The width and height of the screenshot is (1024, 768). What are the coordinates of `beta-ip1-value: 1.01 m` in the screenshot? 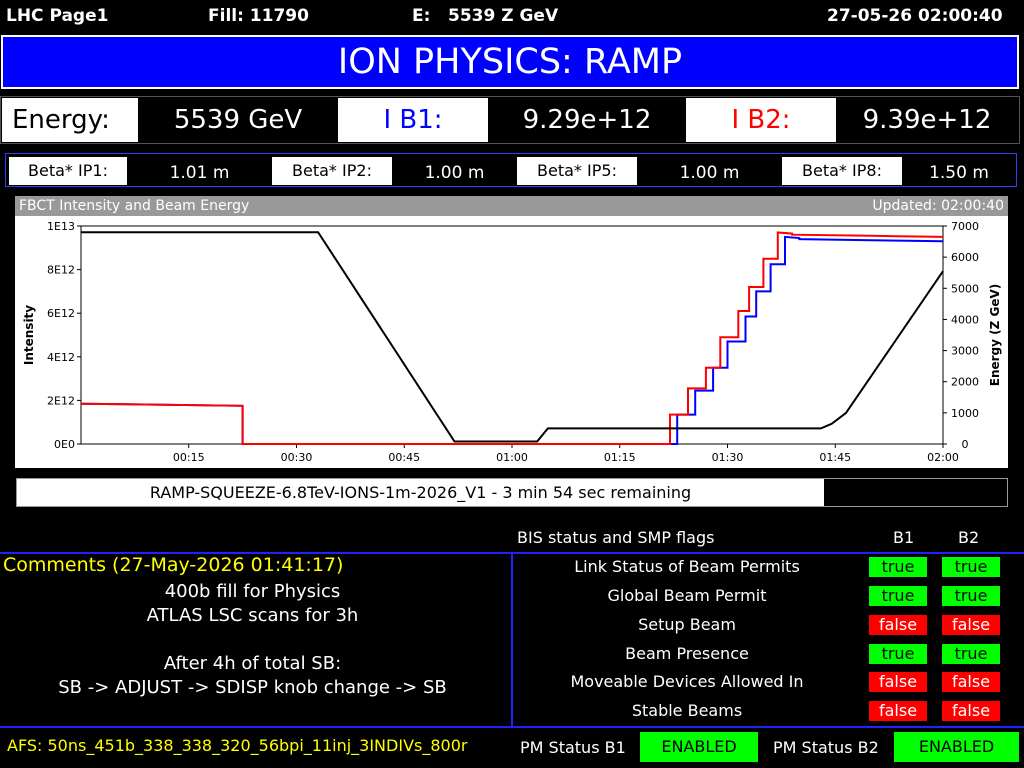 It's located at (199, 171).